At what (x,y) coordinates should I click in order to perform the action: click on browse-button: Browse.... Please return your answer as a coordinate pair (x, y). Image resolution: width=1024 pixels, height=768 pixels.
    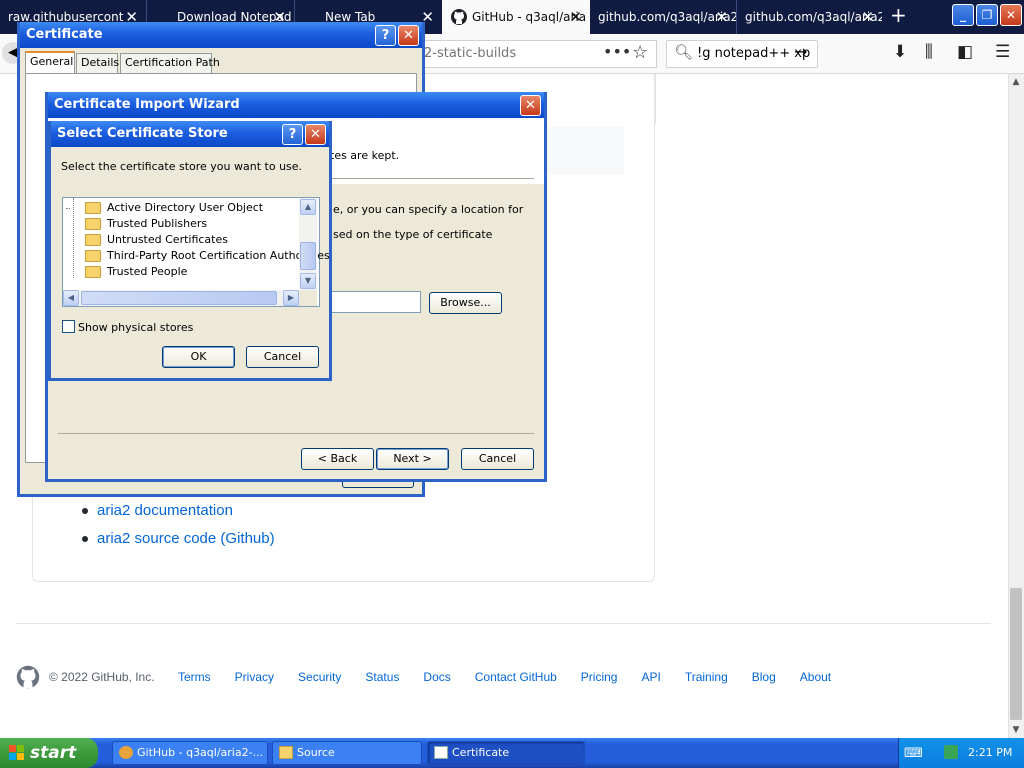
    Looking at the image, I should click on (465, 303).